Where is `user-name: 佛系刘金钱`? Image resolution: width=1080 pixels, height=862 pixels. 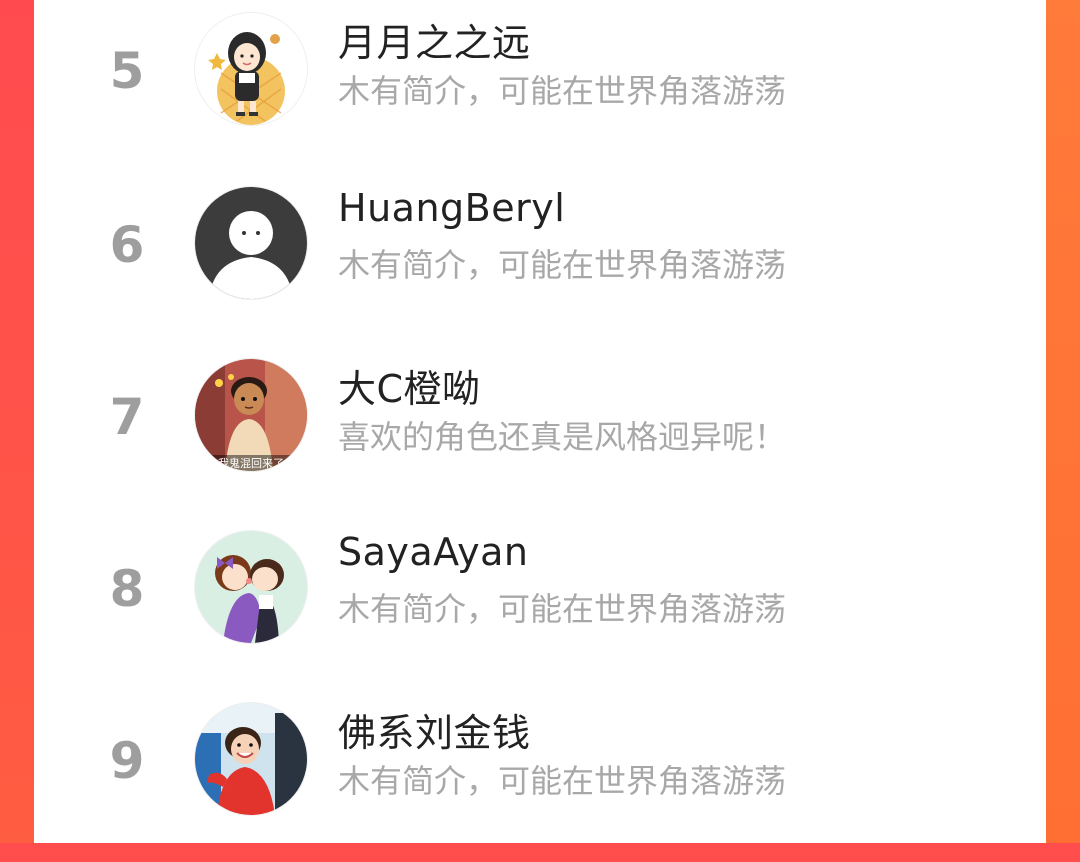
user-name: 佛系刘金钱 is located at coordinates (434, 729).